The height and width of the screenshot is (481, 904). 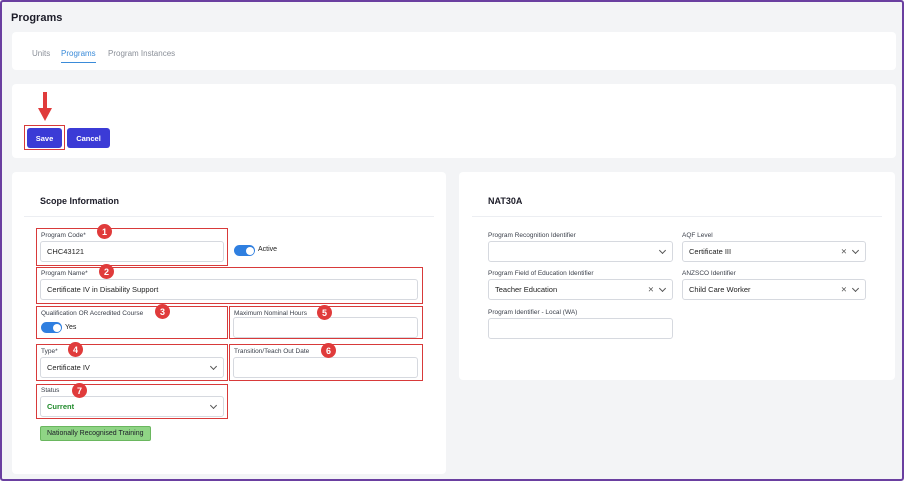 I want to click on annotation-4: 4, so click(x=75, y=349).